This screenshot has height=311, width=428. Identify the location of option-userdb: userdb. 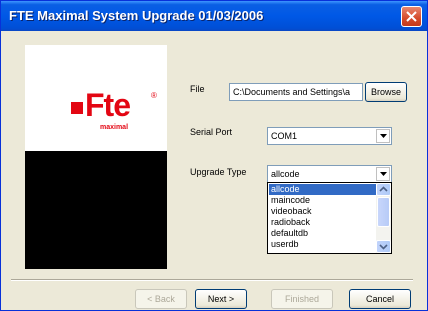
(323, 244).